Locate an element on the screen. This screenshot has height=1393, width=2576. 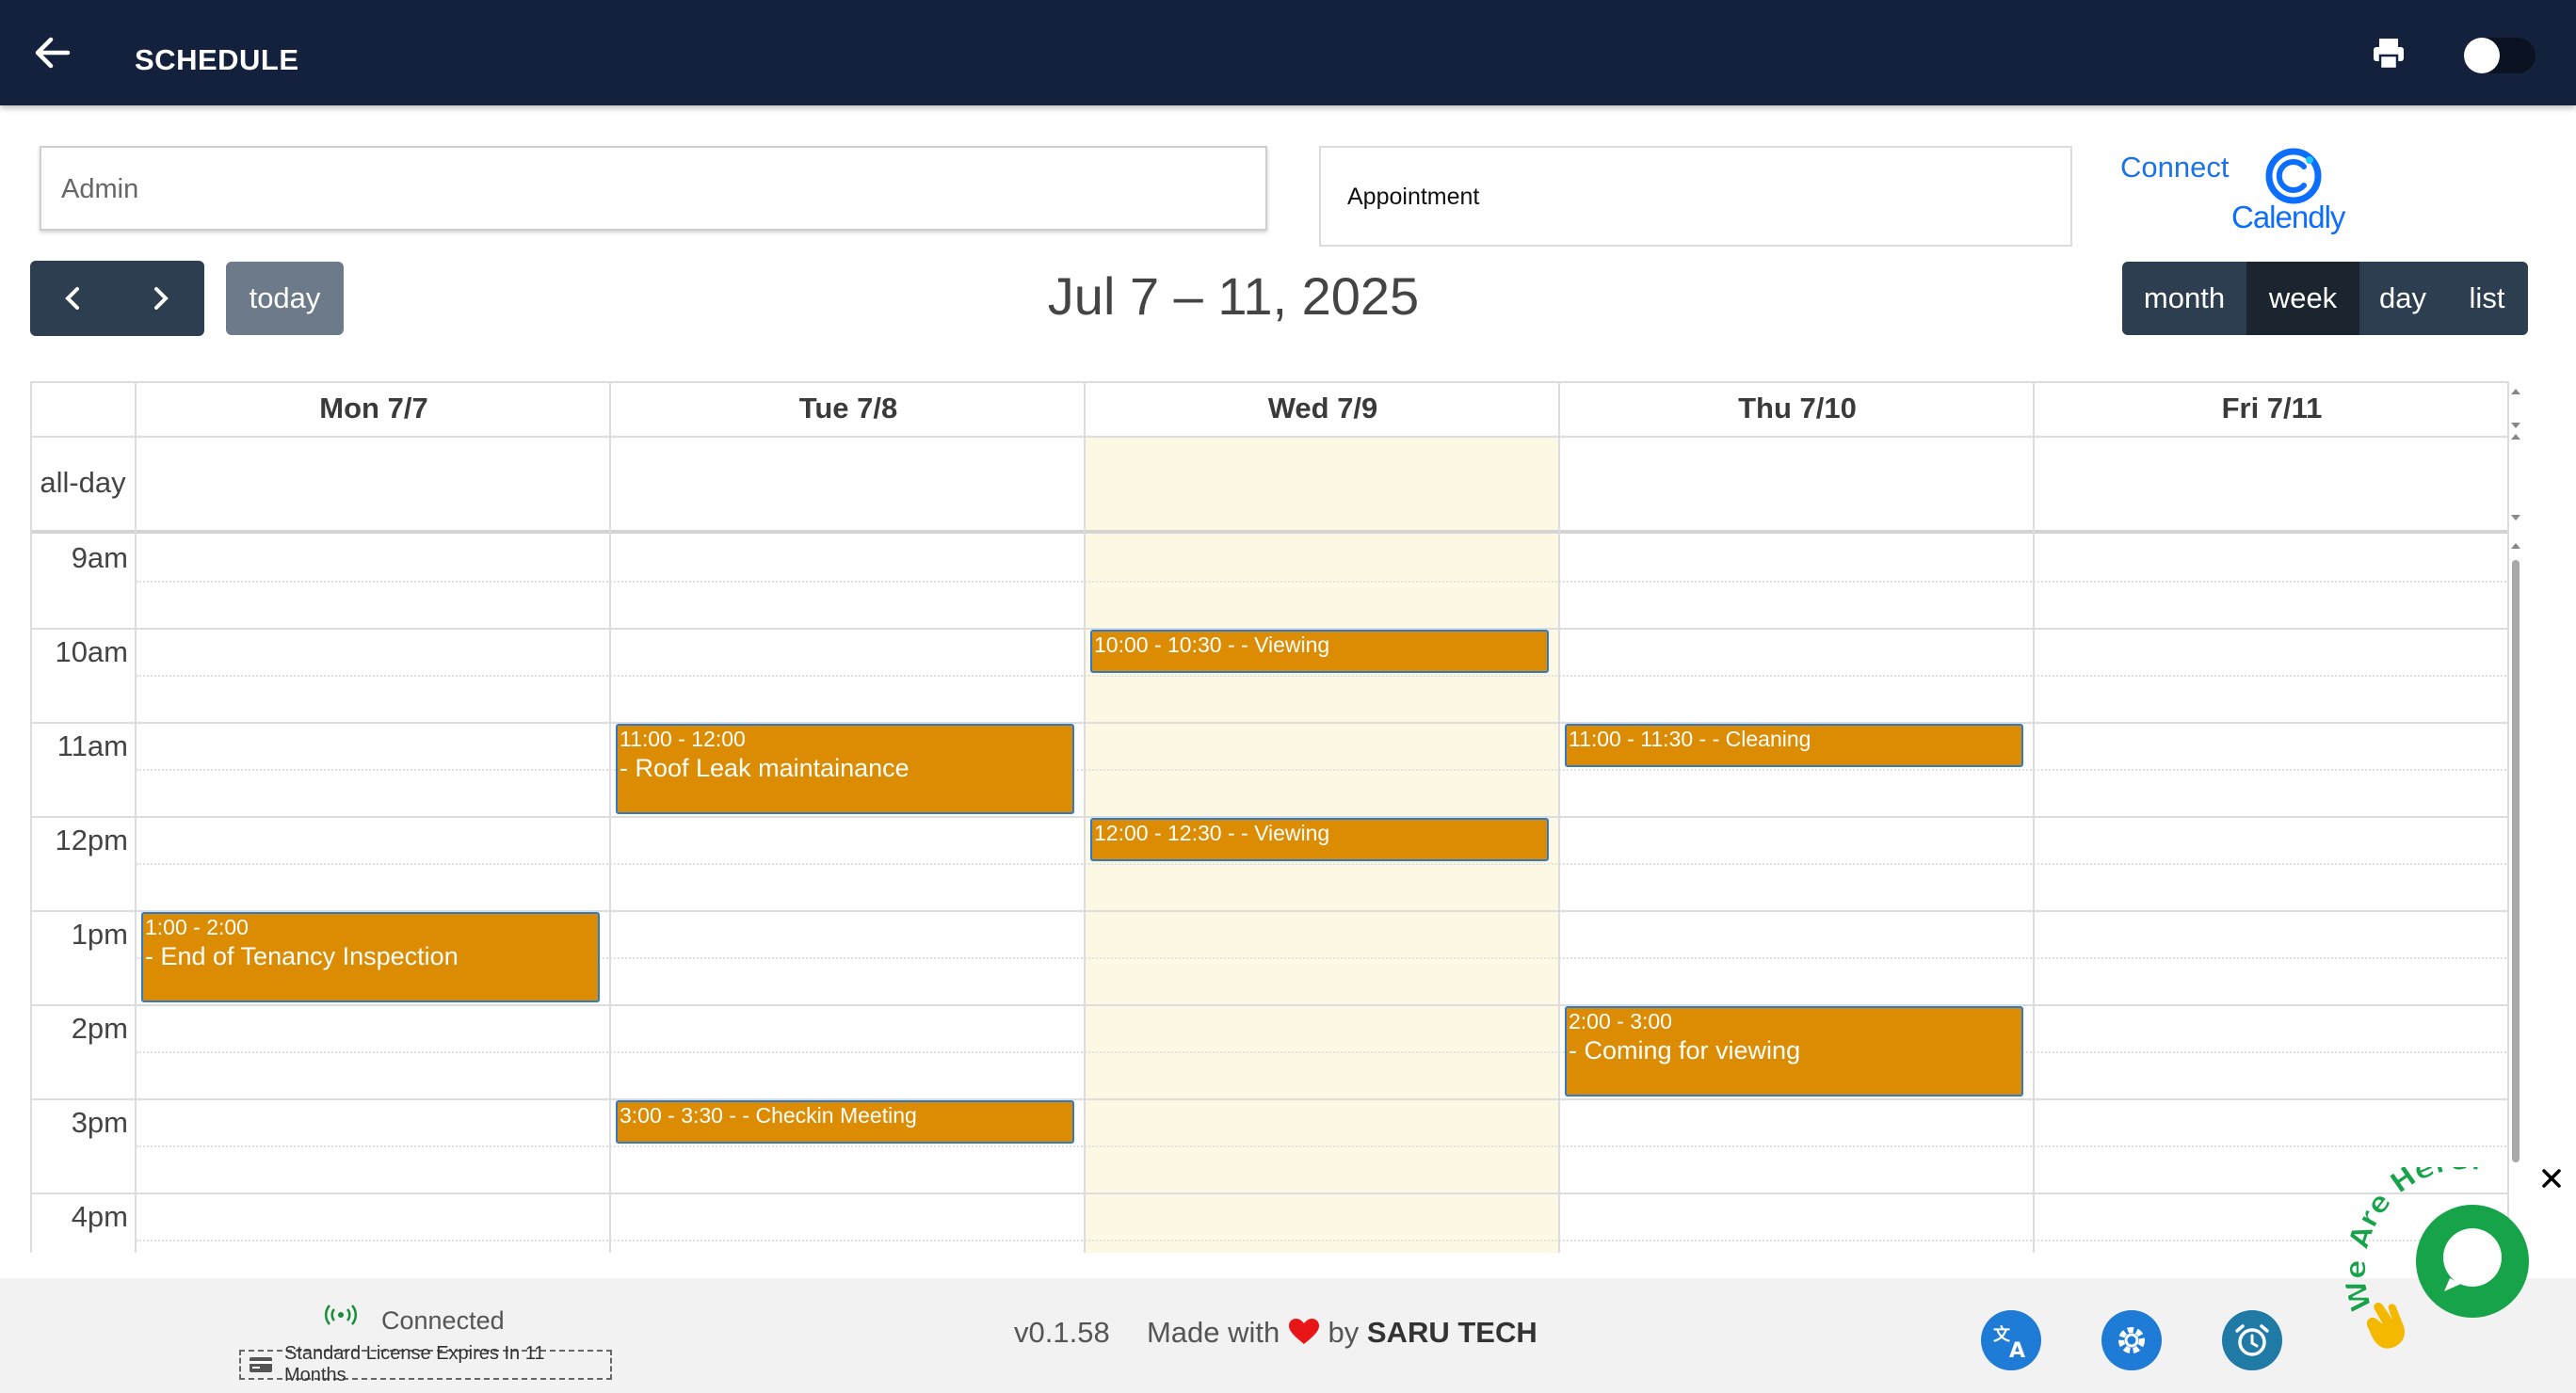
calendar-event: 10:00 - 10:30 - - Viewing is located at coordinates (1319, 651).